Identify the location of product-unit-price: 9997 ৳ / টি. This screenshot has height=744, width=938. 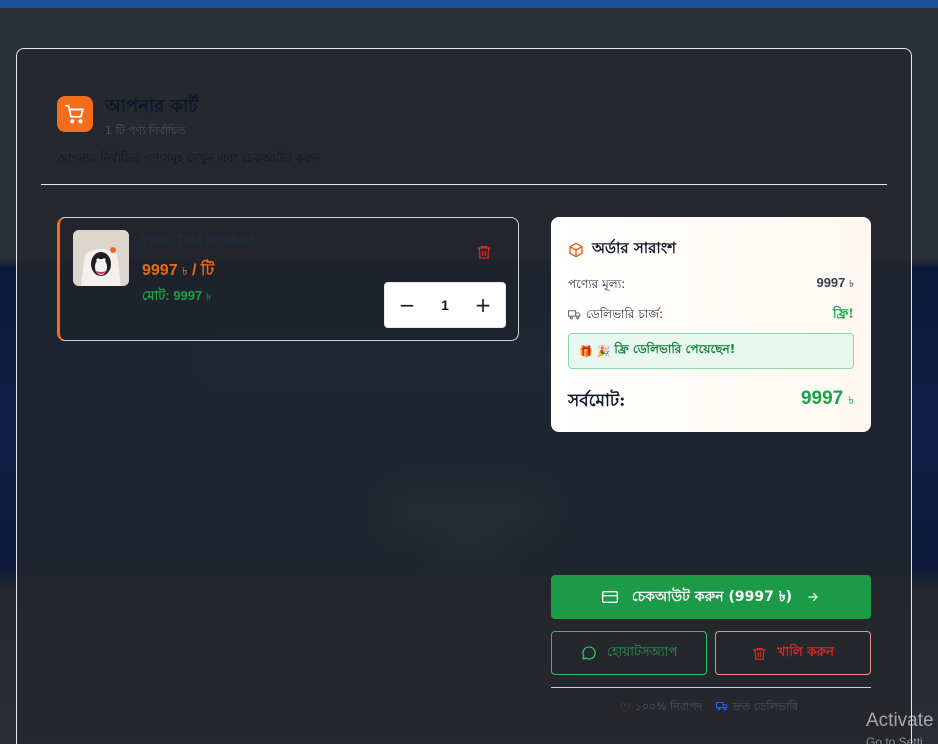
(178, 270).